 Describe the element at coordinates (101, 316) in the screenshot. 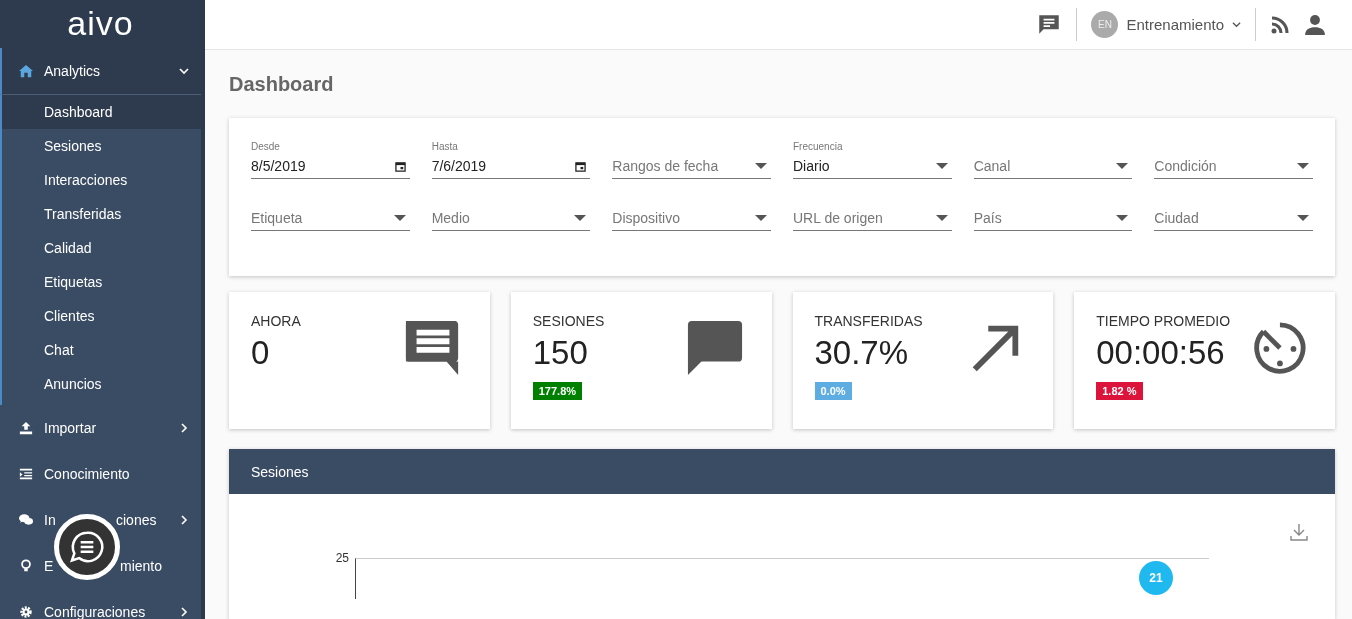

I see `submenu-item: Clientes` at that location.